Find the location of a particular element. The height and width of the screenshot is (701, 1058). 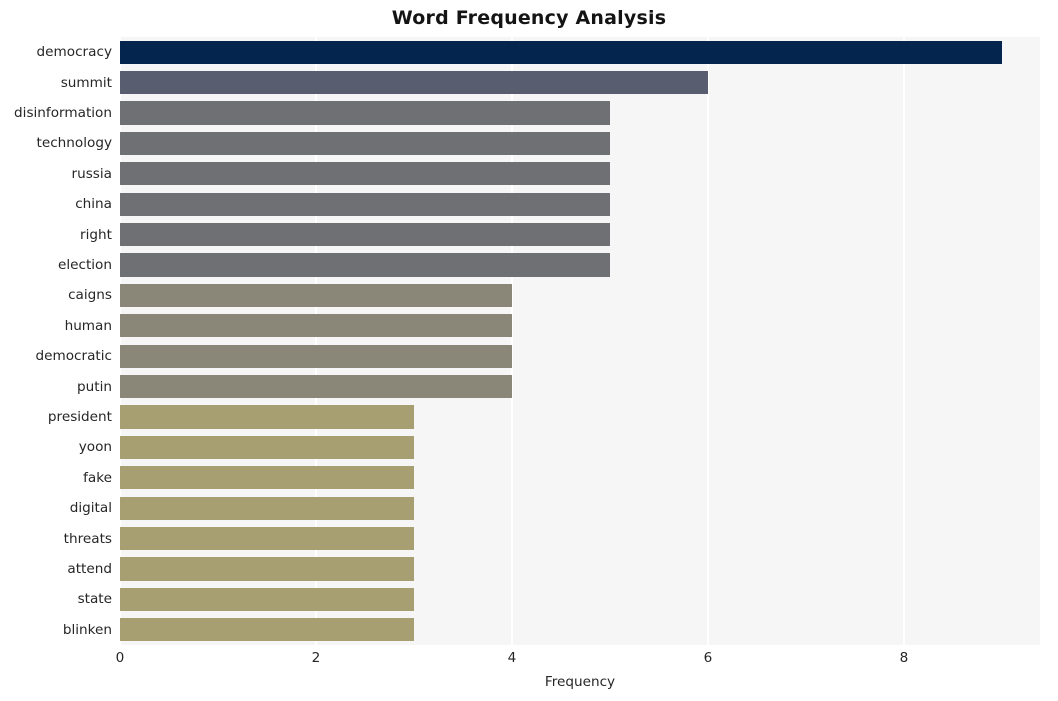

bar-threats is located at coordinates (267, 538).